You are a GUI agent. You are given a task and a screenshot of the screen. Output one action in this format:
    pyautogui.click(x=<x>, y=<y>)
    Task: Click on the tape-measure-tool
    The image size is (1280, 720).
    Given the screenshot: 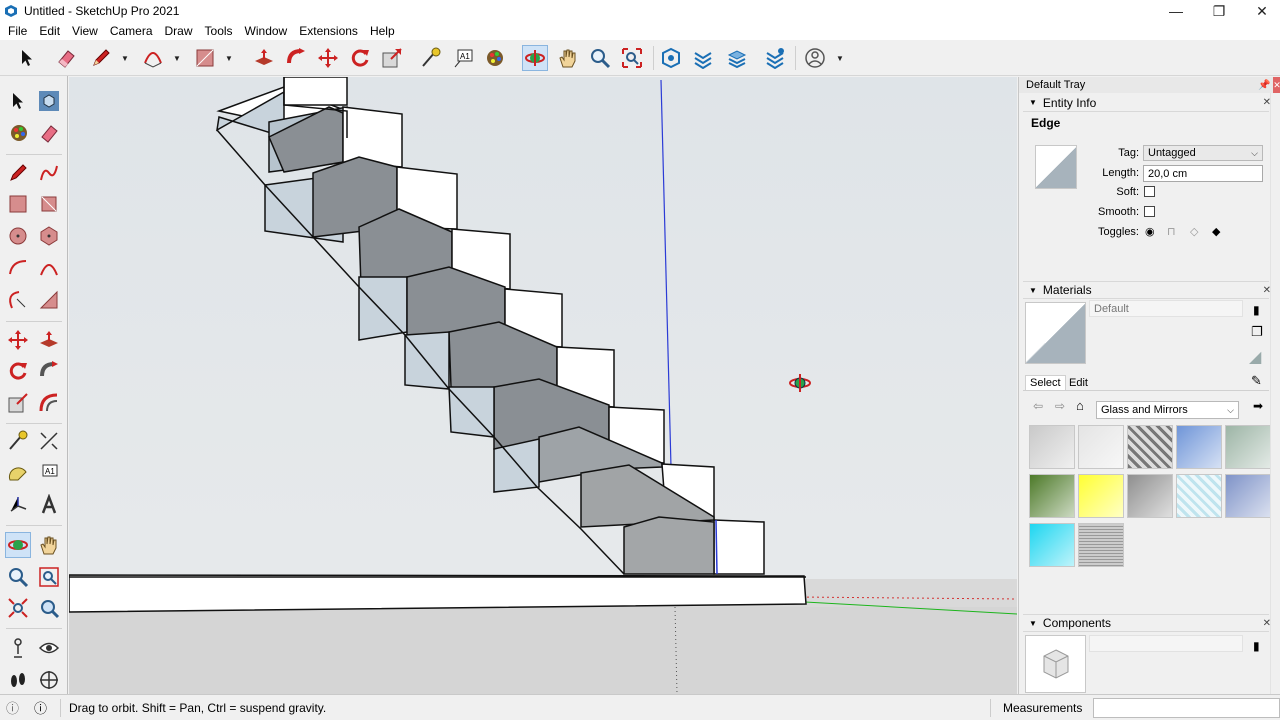 What is the action you would take?
    pyautogui.click(x=18, y=441)
    